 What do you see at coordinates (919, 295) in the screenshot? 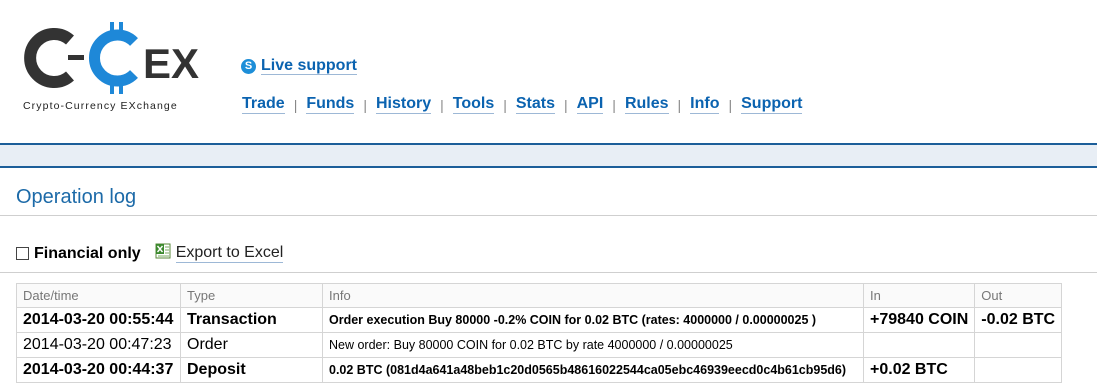
I see `column-header-in: In` at bounding box center [919, 295].